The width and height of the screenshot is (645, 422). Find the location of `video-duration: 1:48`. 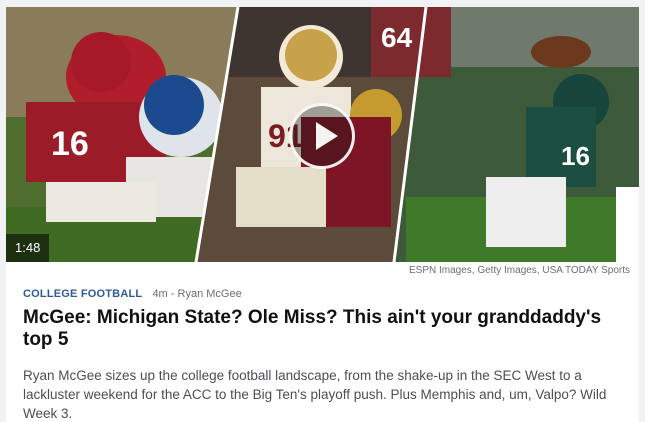

video-duration: 1:48 is located at coordinates (28, 248).